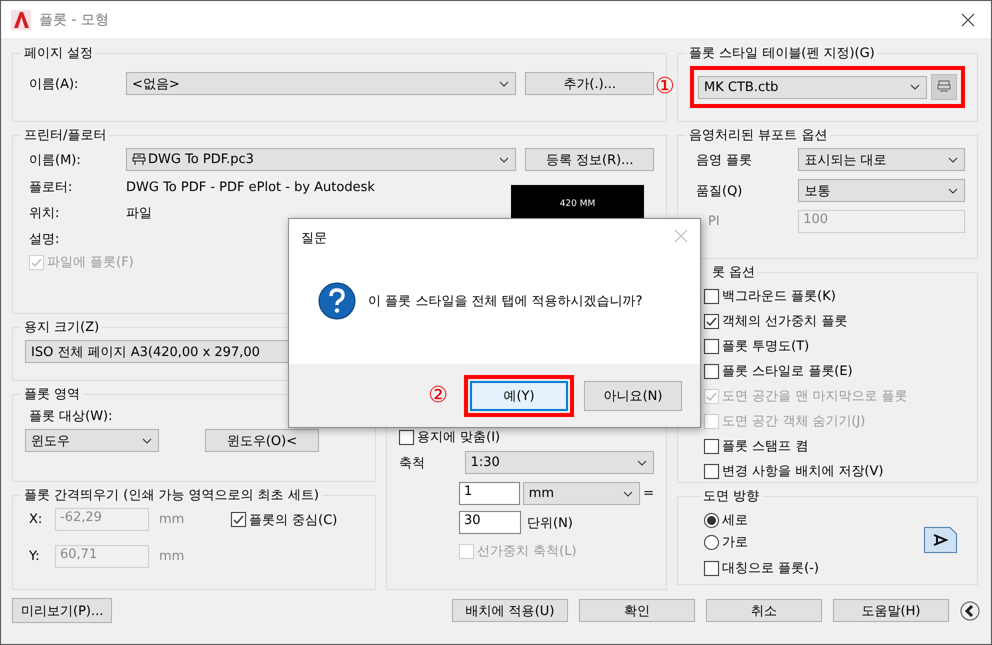 The height and width of the screenshot is (645, 992). What do you see at coordinates (44, 213) in the screenshot?
I see `info-label: 위치:` at bounding box center [44, 213].